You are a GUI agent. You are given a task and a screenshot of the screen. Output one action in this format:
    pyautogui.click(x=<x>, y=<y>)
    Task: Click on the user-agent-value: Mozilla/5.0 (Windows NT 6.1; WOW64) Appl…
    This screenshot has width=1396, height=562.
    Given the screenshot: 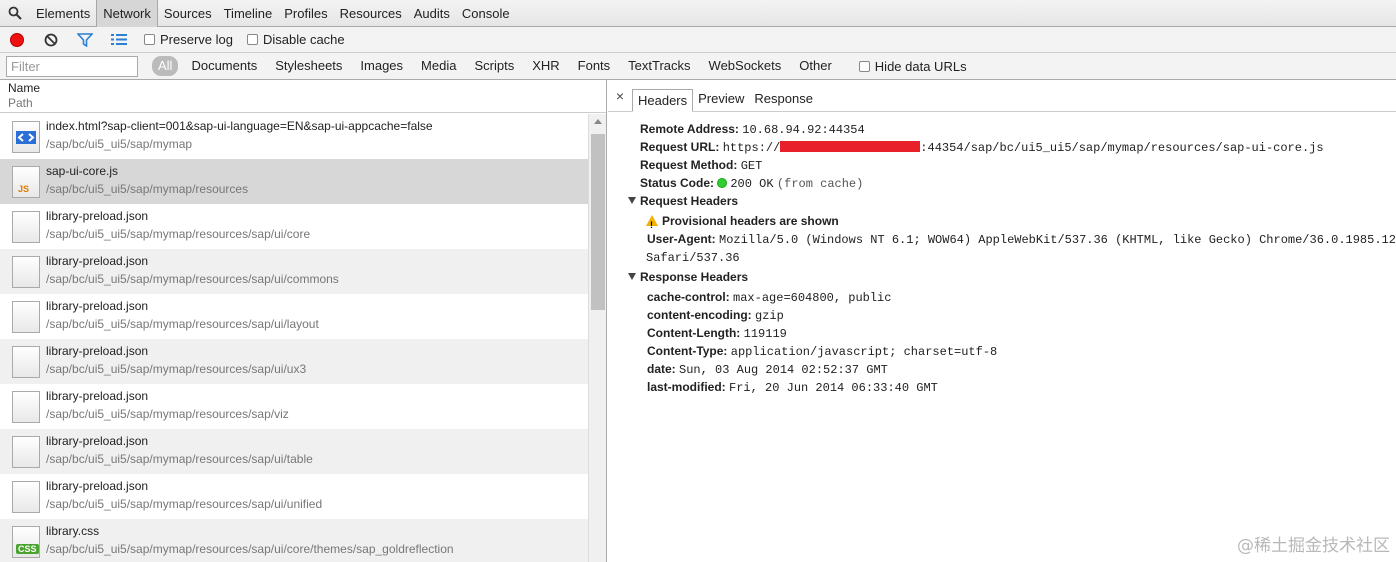 What is the action you would take?
    pyautogui.click(x=1057, y=240)
    